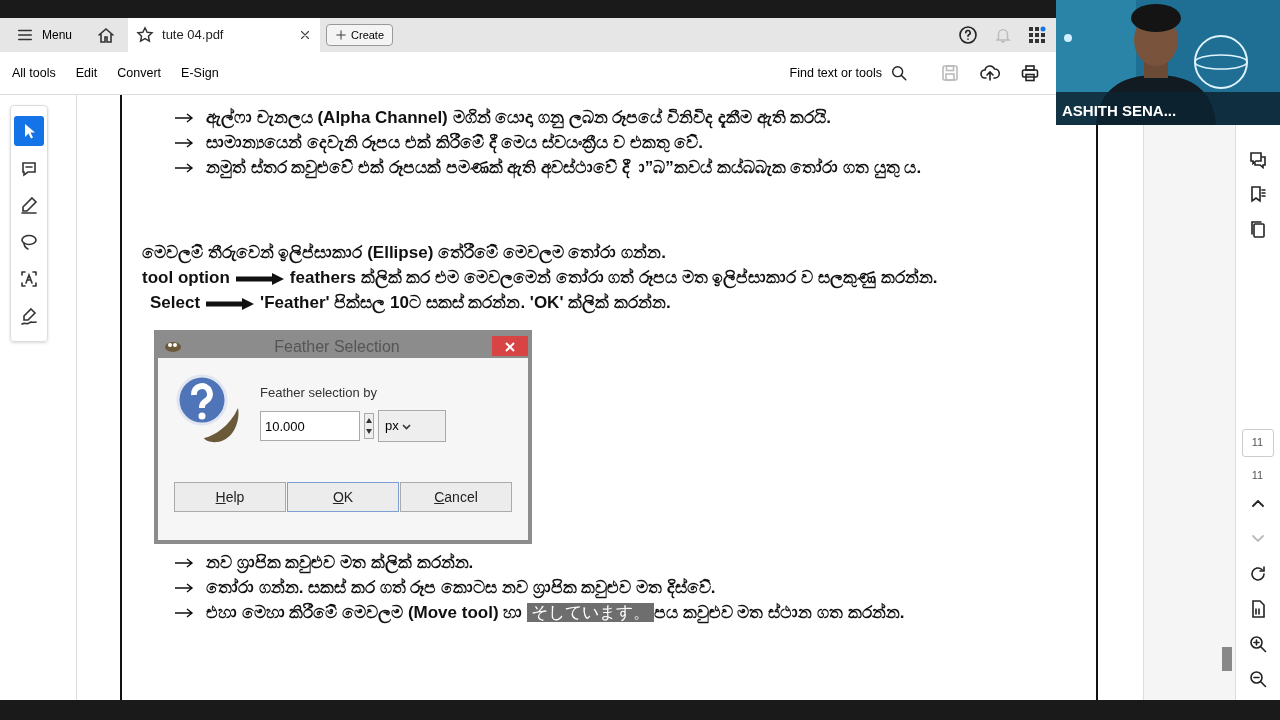  I want to click on bullet-text: ඇල්ෆා චැනලය (Alpha Channel) මගින් යොදා ගනු ලබන රූපයේ විනිවිද දැකීම ඇති කරයි., so click(519, 118).